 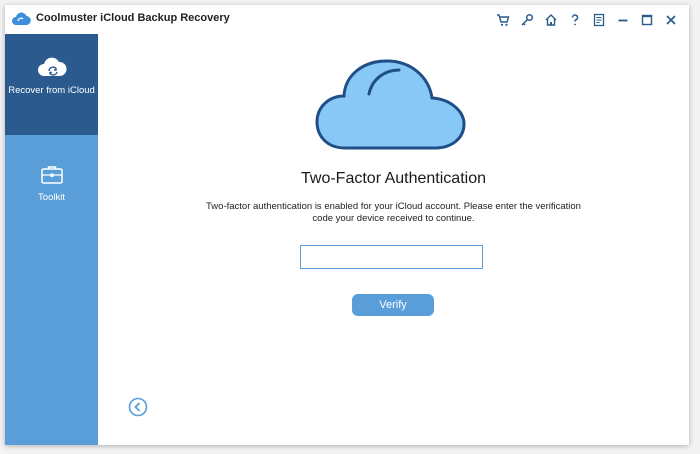 What do you see at coordinates (647, 19) in the screenshot?
I see `maximize-icon` at bounding box center [647, 19].